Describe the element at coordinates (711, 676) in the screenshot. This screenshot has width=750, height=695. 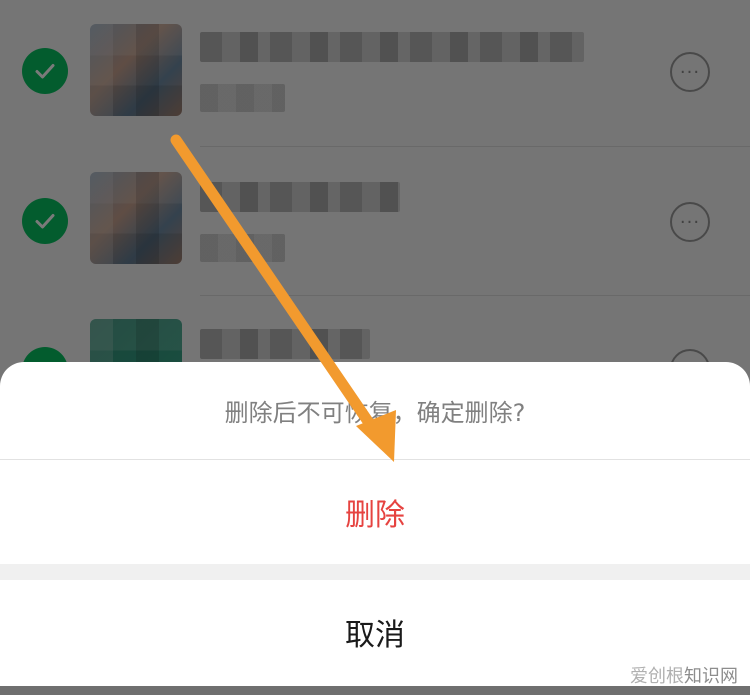
I see `watermark-site: 知识网` at that location.